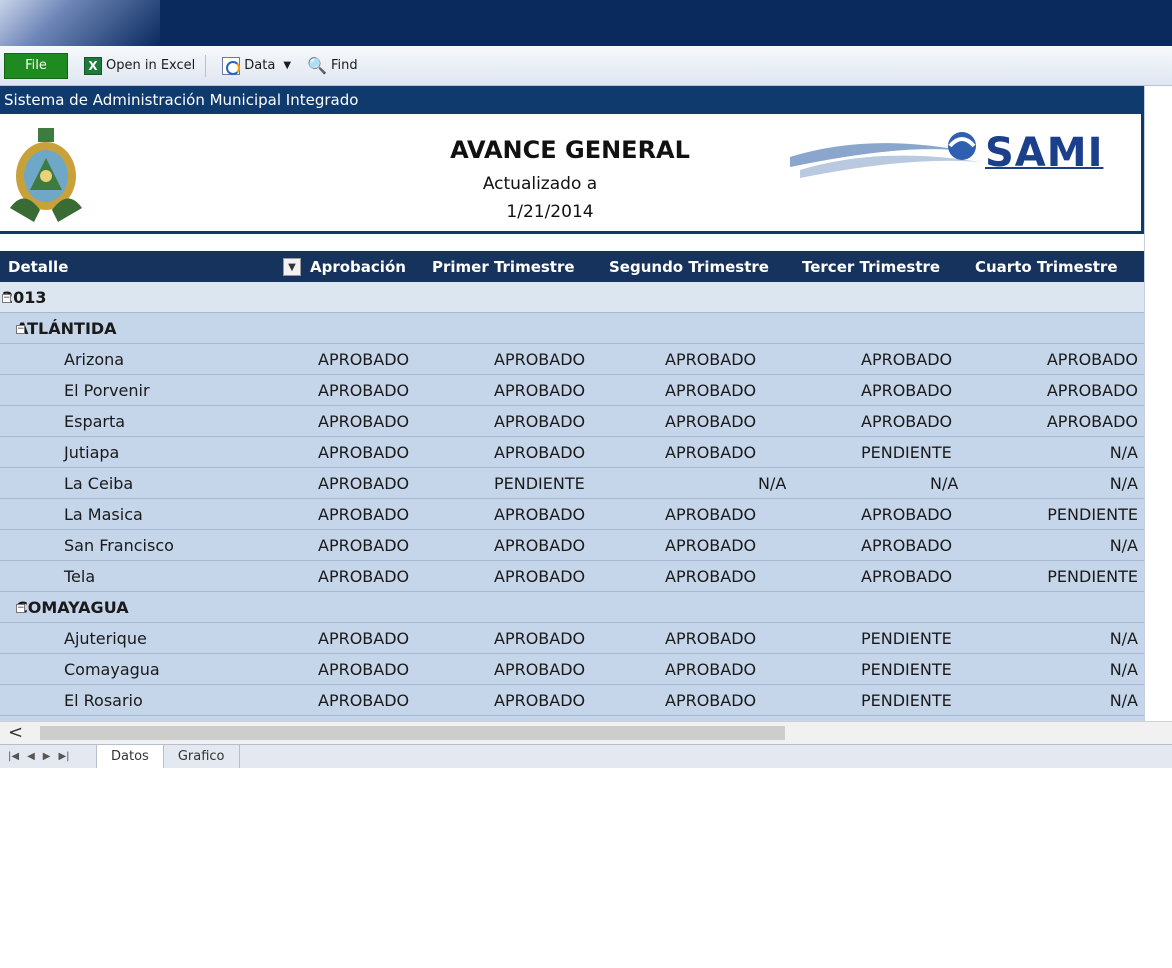 The image size is (1172, 968). What do you see at coordinates (36, 65) in the screenshot?
I see `file-button: File` at bounding box center [36, 65].